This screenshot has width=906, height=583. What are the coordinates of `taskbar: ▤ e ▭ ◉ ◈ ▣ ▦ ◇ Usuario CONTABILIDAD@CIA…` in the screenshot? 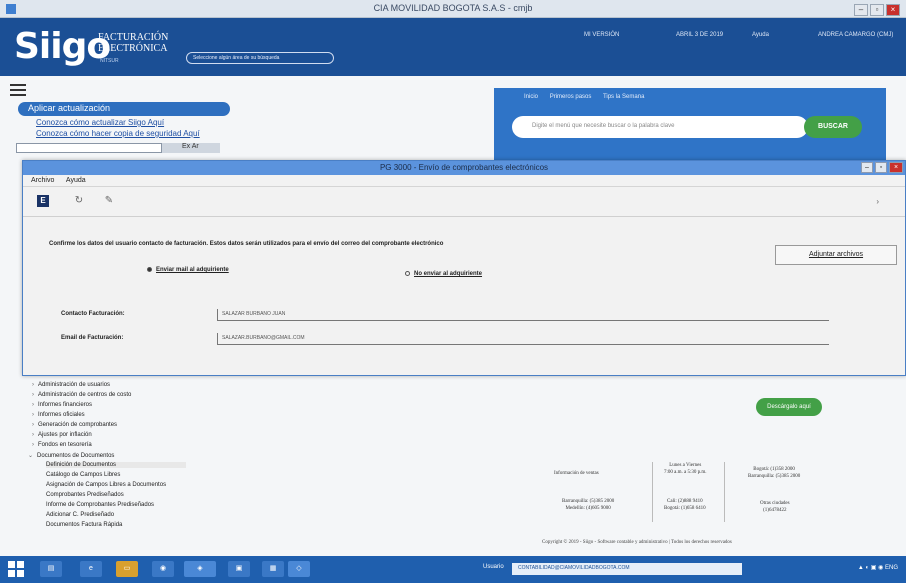 It's located at (453, 569).